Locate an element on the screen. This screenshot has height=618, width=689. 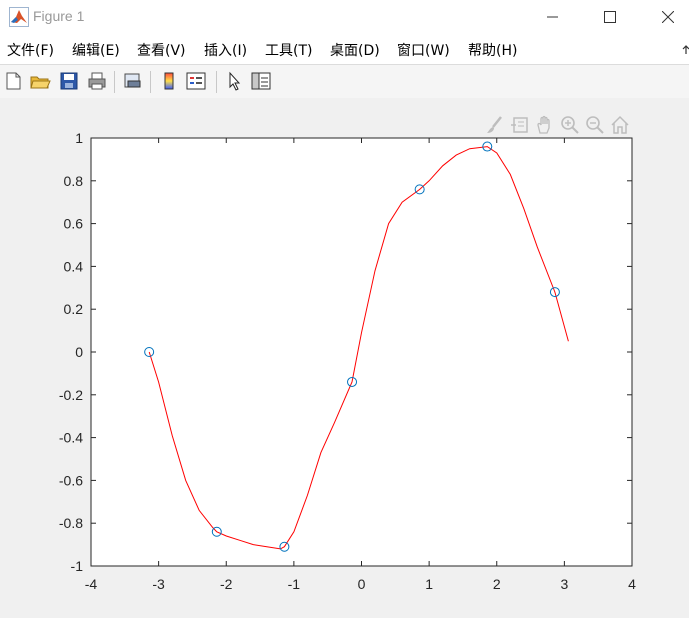
y-tick-label: 0.4 is located at coordinates (74, 266).